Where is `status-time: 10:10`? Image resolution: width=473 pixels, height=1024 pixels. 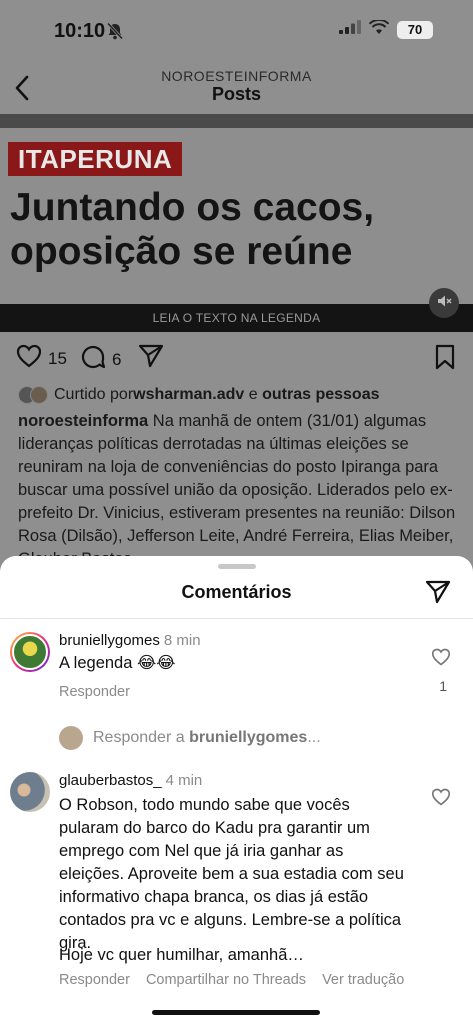
status-time: 10:10 is located at coordinates (80, 31).